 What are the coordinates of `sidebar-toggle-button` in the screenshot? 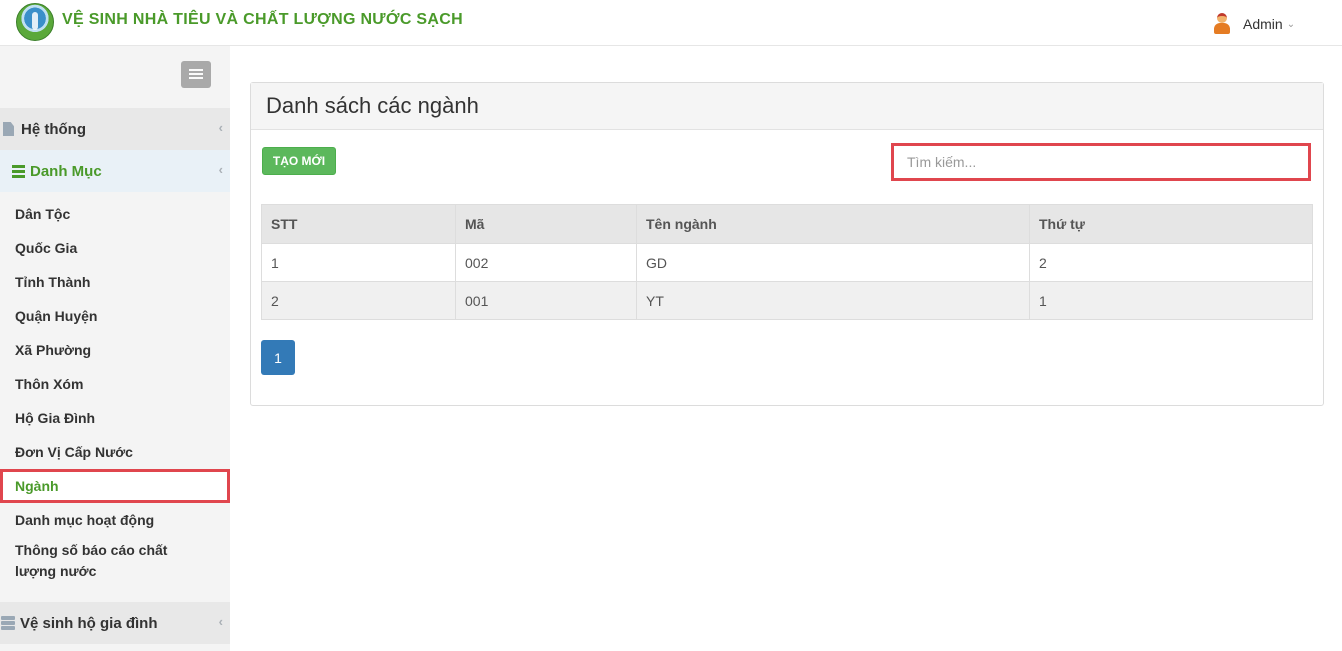 It's located at (196, 74).